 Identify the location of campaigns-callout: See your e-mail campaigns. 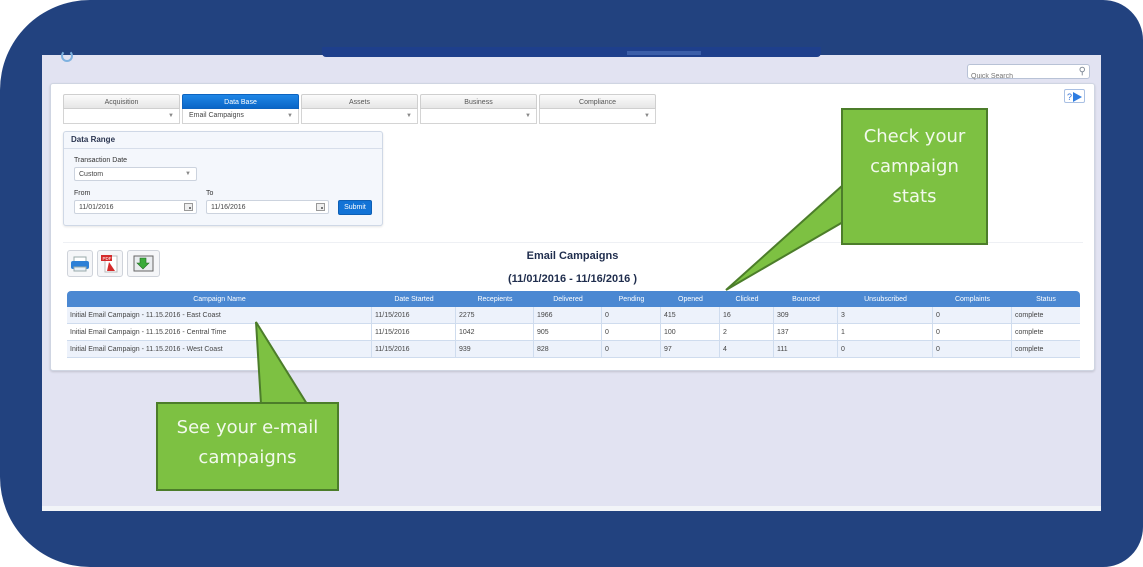
(247, 446).